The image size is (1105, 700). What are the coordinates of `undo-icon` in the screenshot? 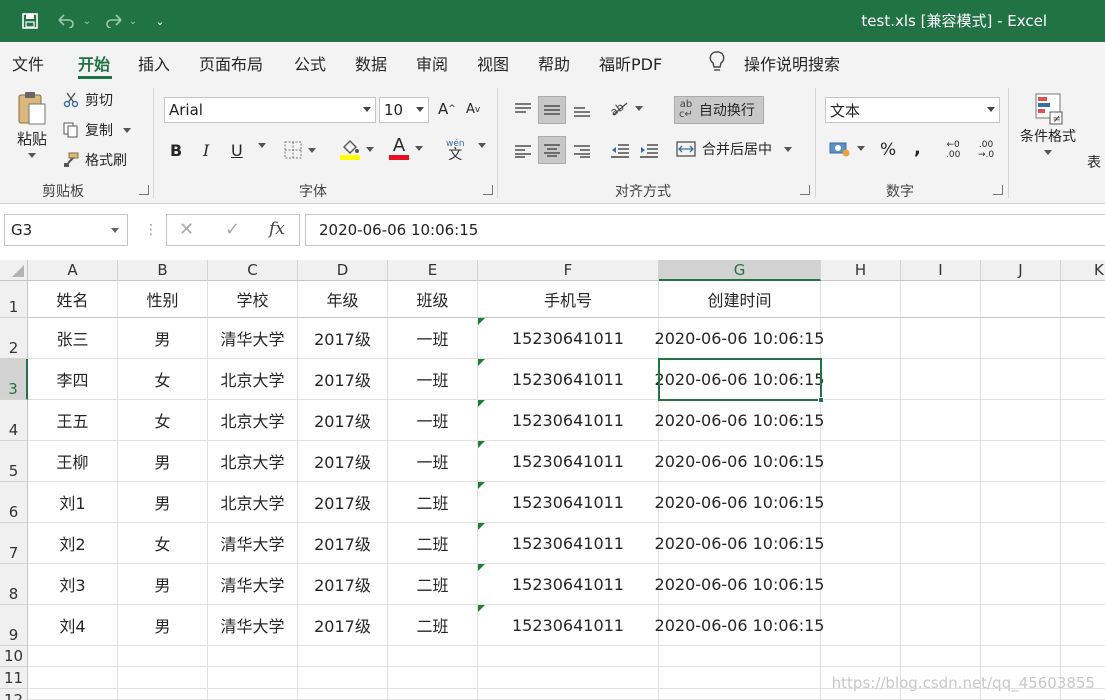 It's located at (66, 21).